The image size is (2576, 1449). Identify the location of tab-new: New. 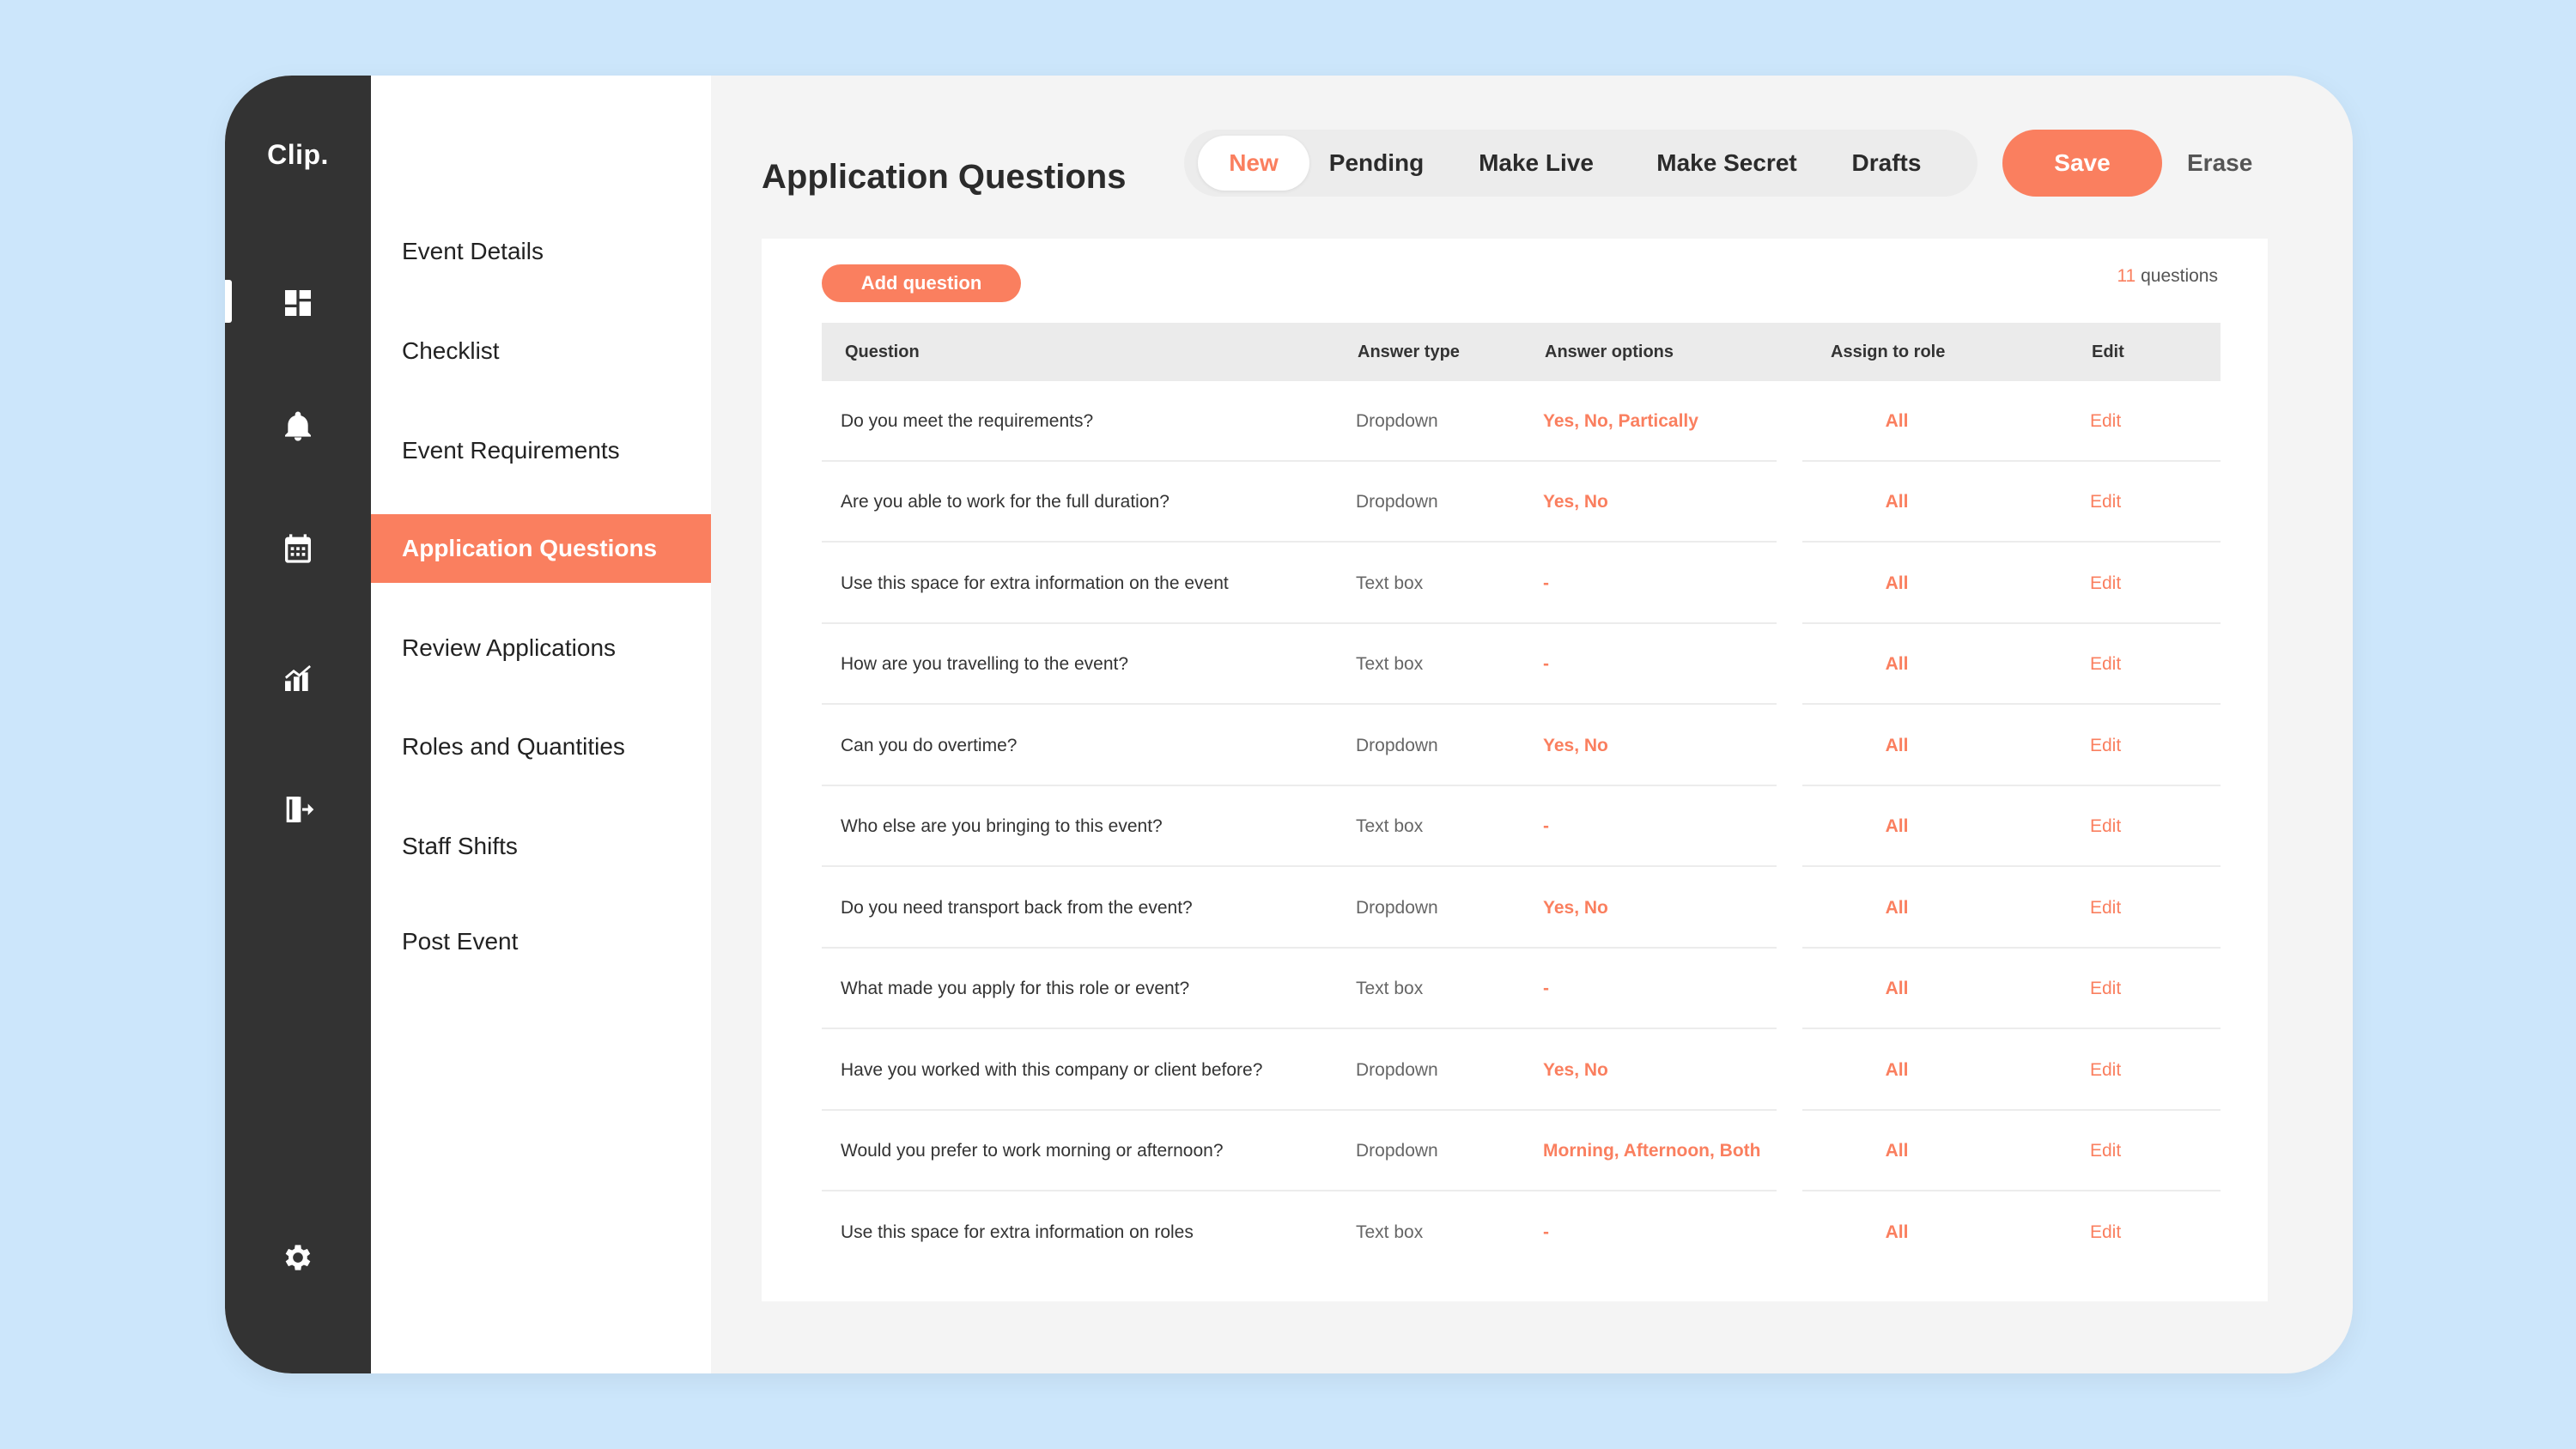
(1254, 163).